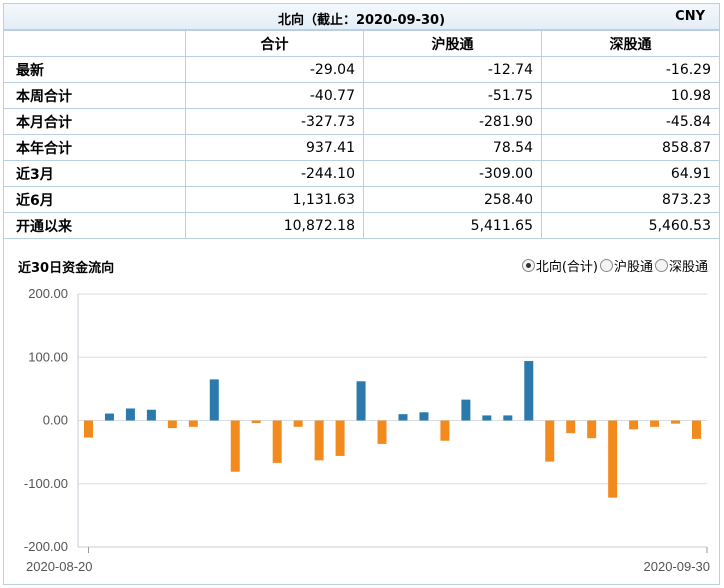 This screenshot has width=724, height=588. I want to click on x-tick-label-start: 2020-08-20, so click(59, 566).